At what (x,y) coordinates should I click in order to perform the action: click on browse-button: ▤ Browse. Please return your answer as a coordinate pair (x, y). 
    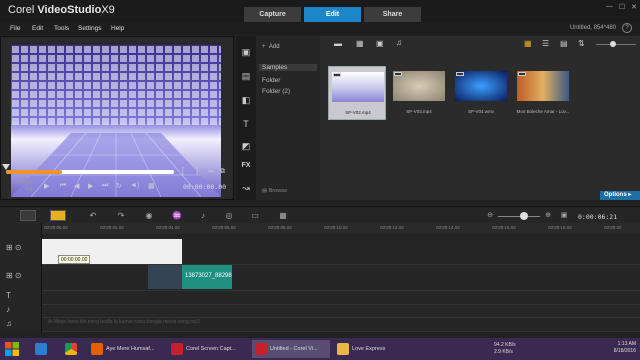
    Looking at the image, I should click on (274, 191).